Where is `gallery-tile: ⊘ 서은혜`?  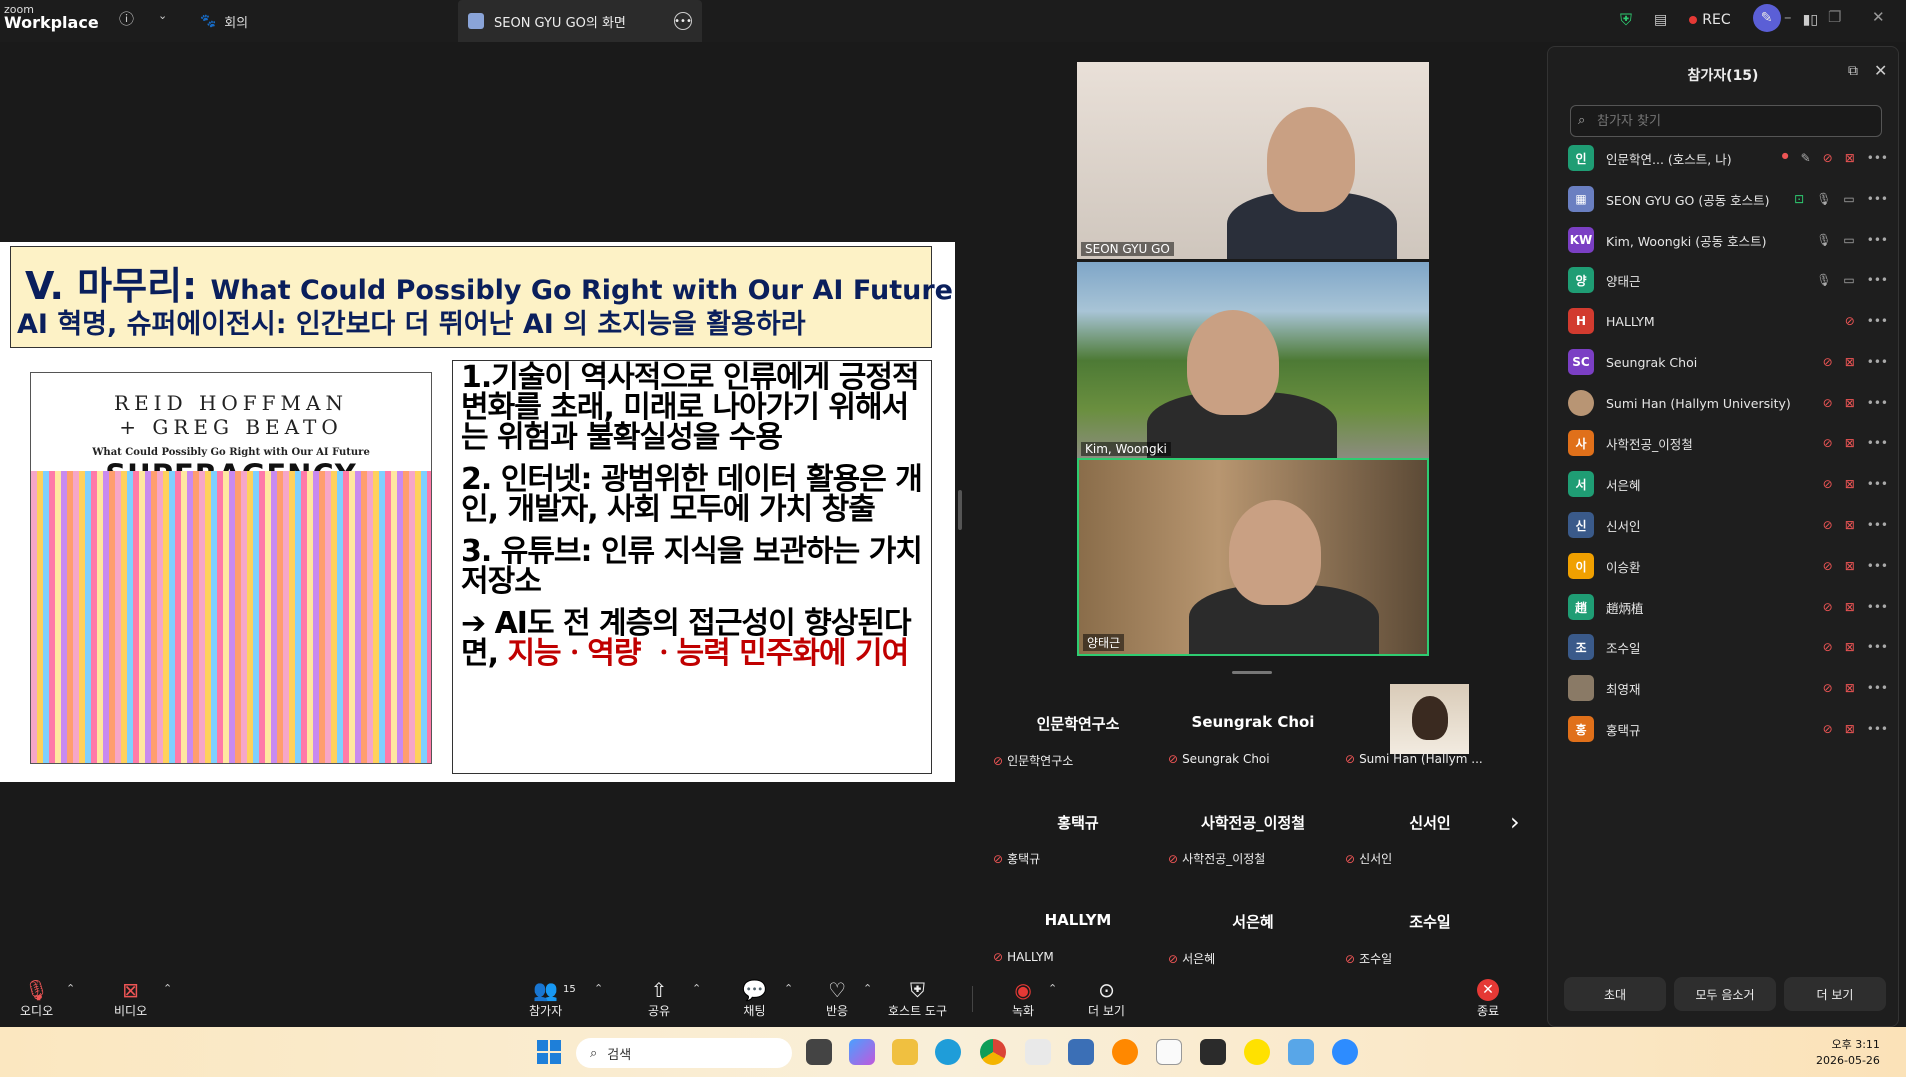 gallery-tile: ⊘ 서은혜 is located at coordinates (1191, 958).